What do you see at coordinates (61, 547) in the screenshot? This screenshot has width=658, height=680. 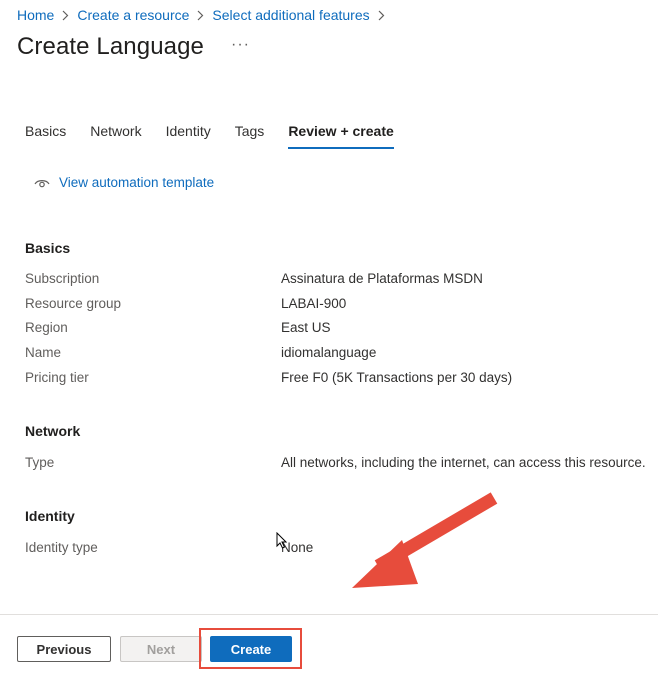 I see `label-identity-type: Identity type` at bounding box center [61, 547].